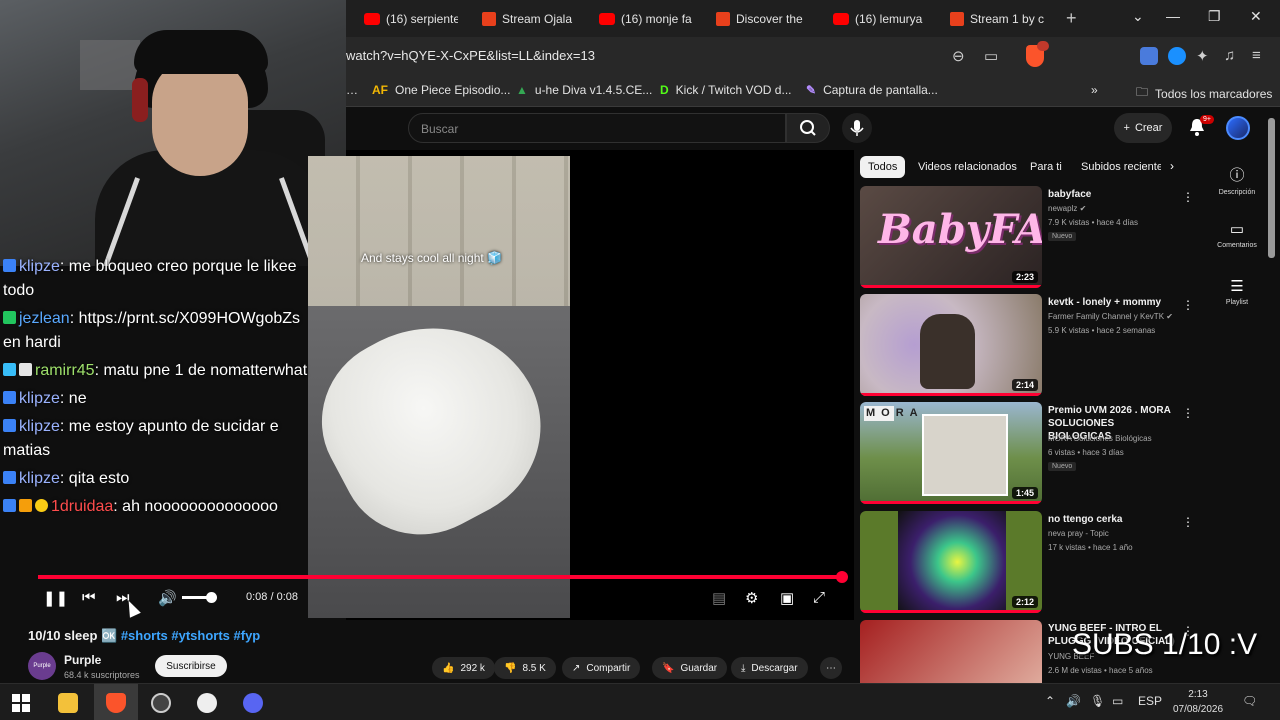 This screenshot has width=1280, height=720. I want to click on file-explorer-icon, so click(68, 703).